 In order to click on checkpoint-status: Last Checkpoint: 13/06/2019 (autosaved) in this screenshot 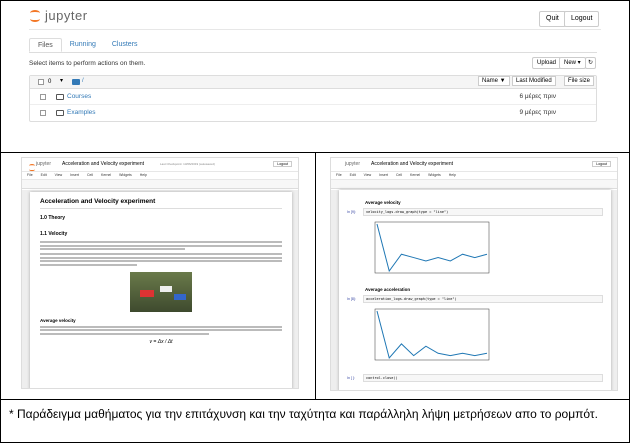, I will do `click(187, 164)`.